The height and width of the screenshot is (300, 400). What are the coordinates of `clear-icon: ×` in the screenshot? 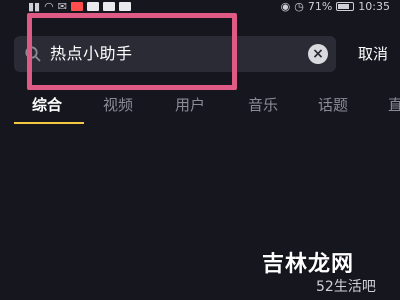 It's located at (318, 54).